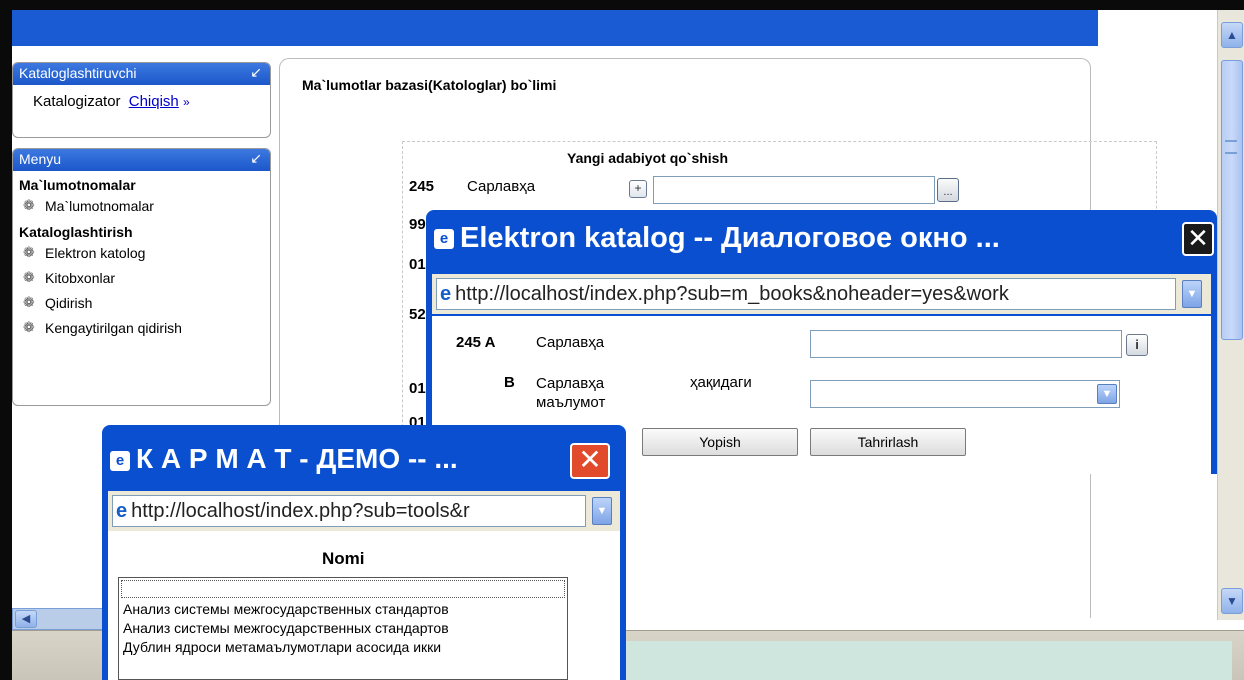  I want to click on left-edge, so click(6, 340).